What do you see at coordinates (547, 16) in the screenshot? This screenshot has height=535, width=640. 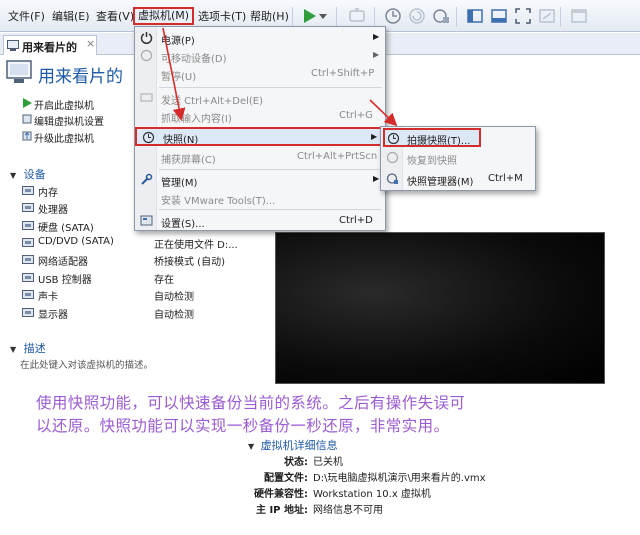 I see `unity-icon` at bounding box center [547, 16].